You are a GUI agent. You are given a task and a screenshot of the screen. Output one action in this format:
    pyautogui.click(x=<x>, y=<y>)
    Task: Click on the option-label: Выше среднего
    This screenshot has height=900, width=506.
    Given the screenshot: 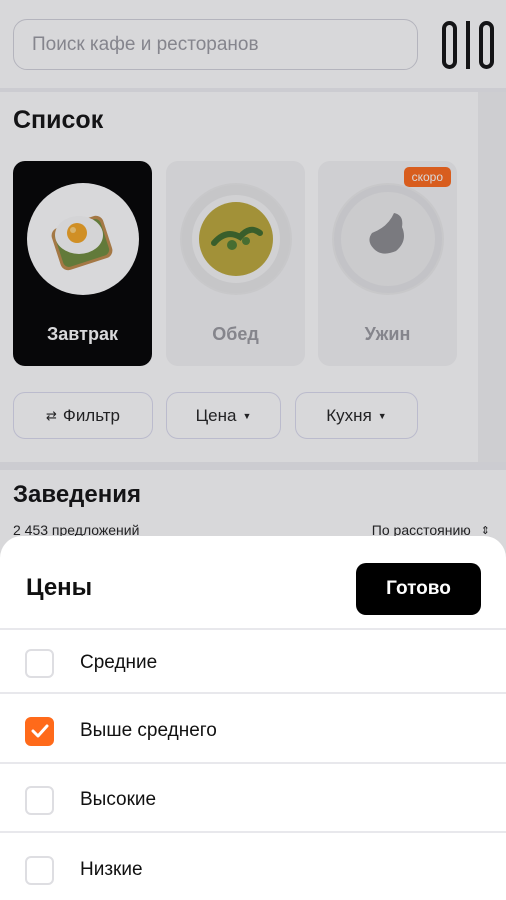 What is the action you would take?
    pyautogui.click(x=148, y=730)
    